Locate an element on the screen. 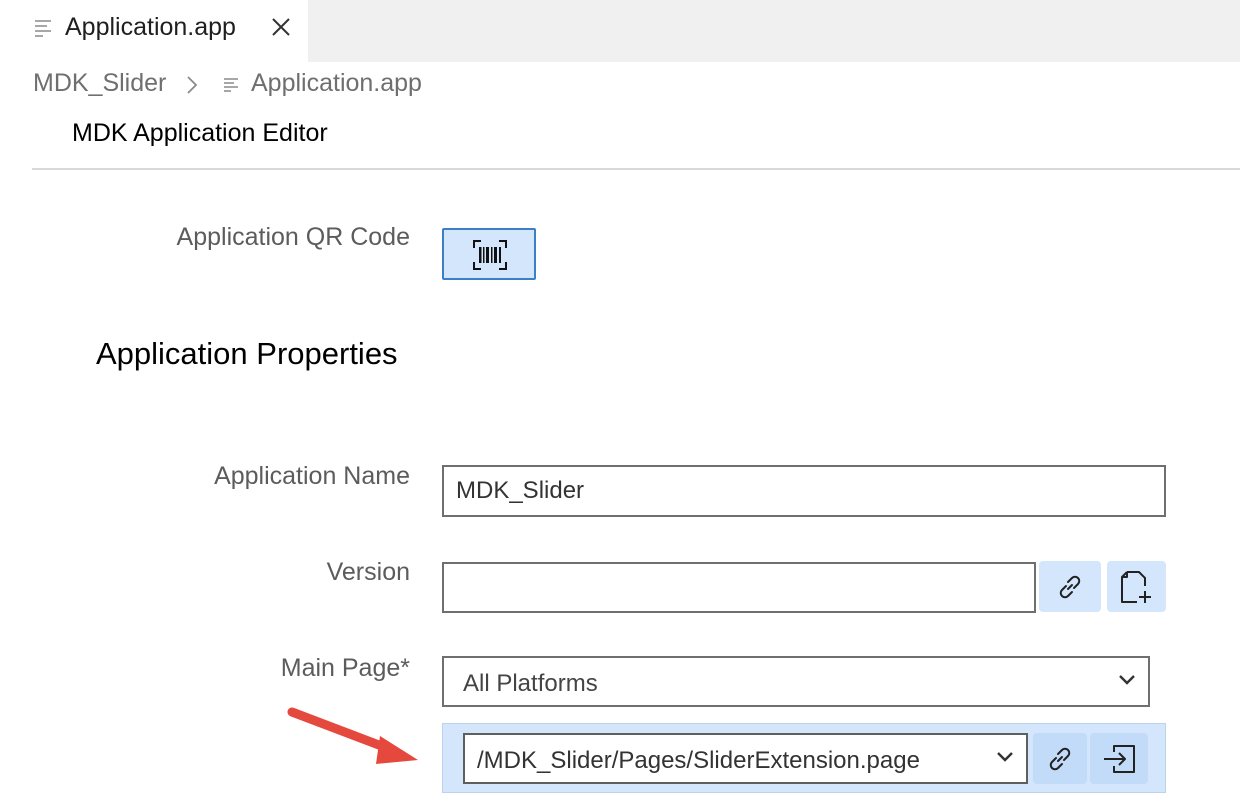 The height and width of the screenshot is (798, 1240). chevron-right-icon is located at coordinates (192, 85).